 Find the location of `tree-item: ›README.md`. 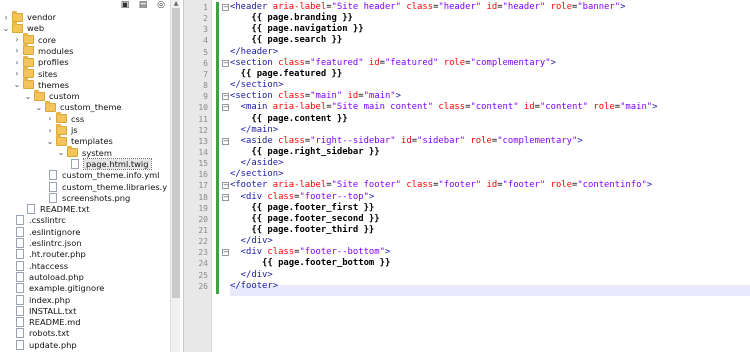

tree-item: ›README.md is located at coordinates (46, 322).